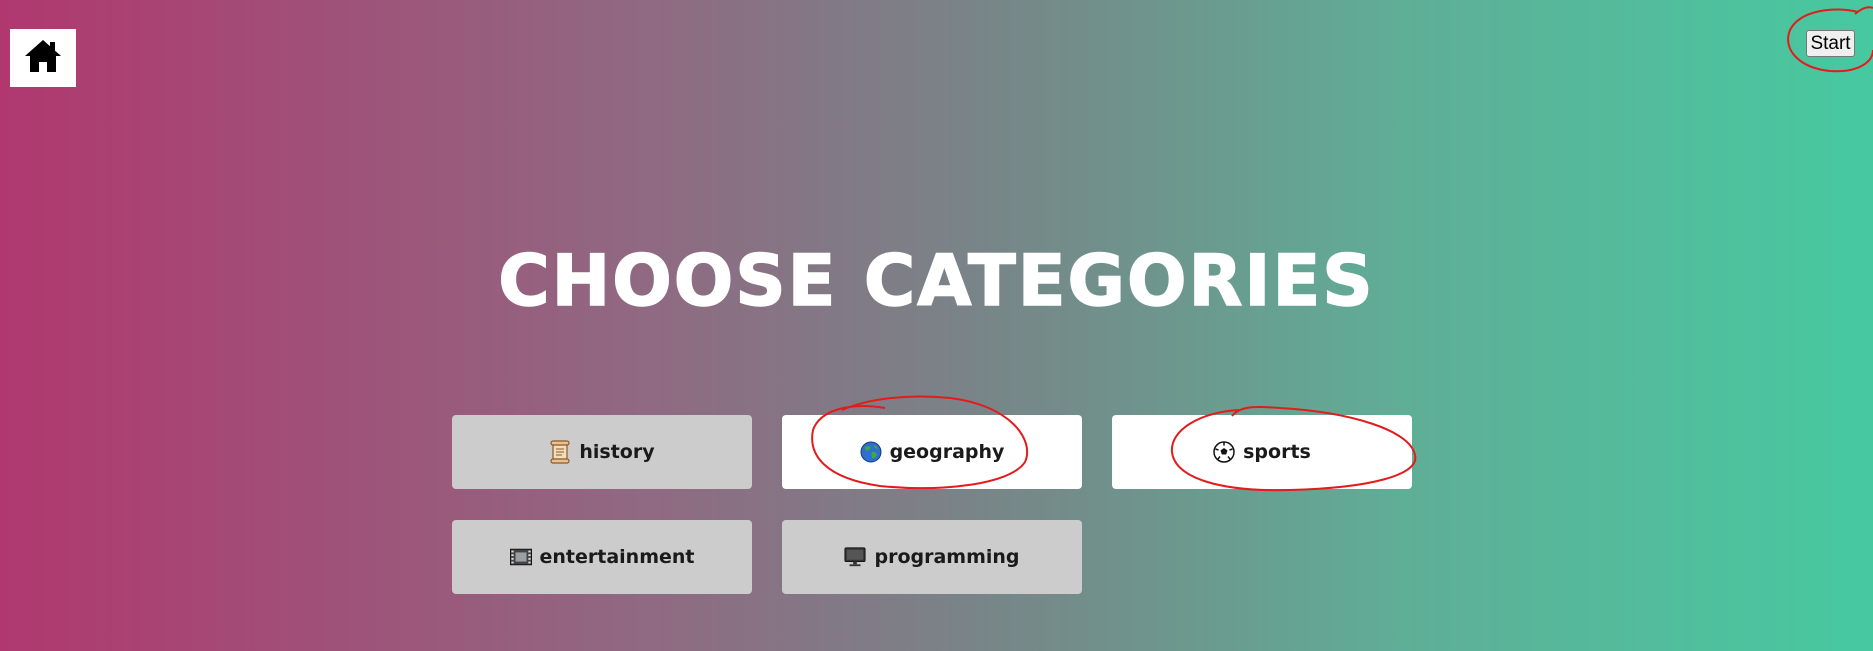 The image size is (1873, 651). Describe the element at coordinates (1224, 452) in the screenshot. I see `soccer-ball-icon` at that location.